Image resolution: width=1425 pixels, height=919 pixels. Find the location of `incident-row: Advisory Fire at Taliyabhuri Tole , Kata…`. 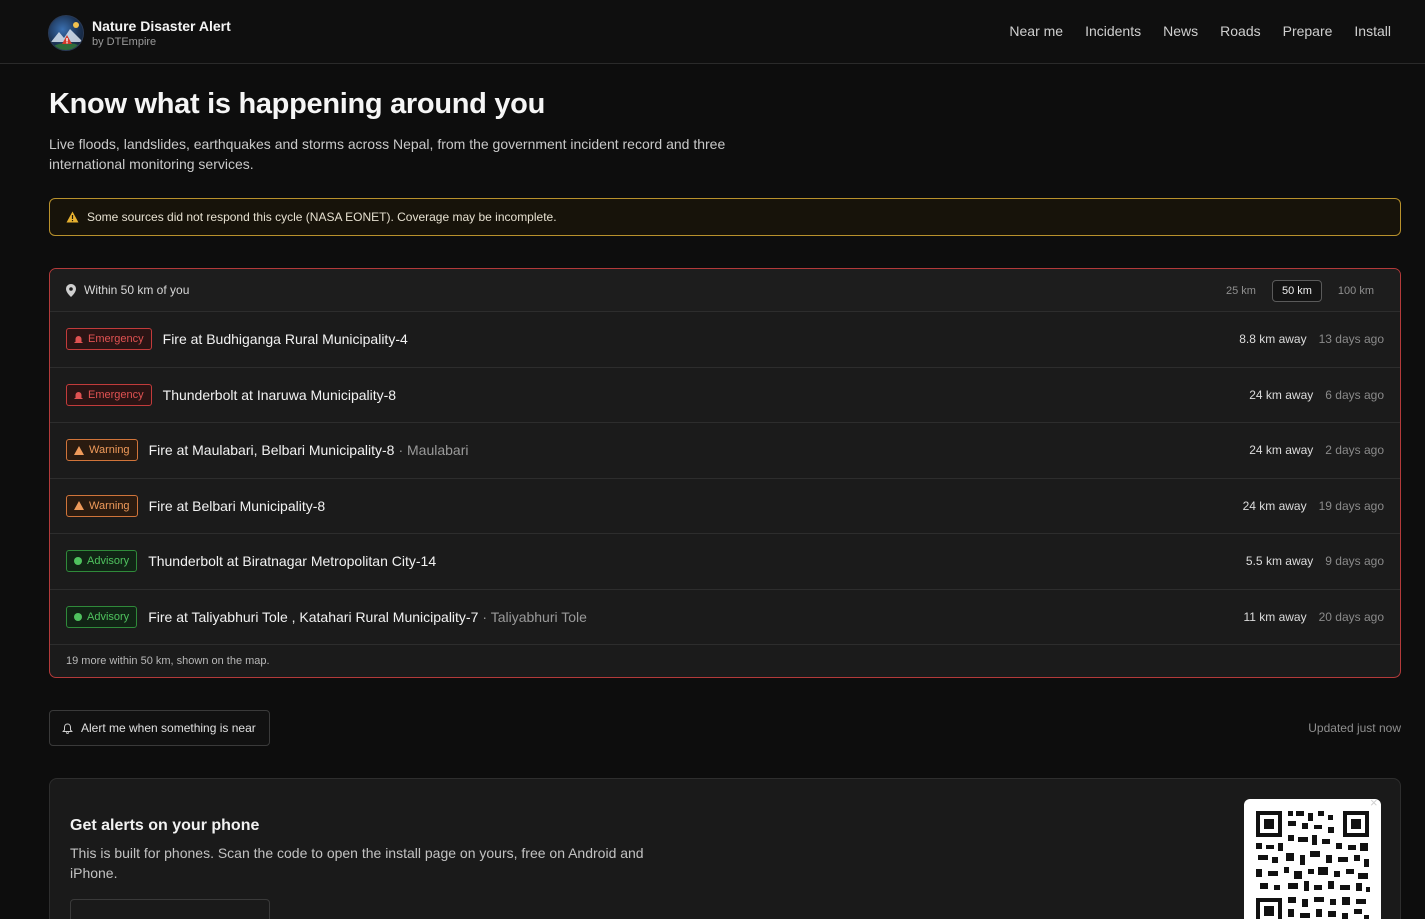

incident-row: Advisory Fire at Taliyabhuri Tole , Kata… is located at coordinates (725, 617).